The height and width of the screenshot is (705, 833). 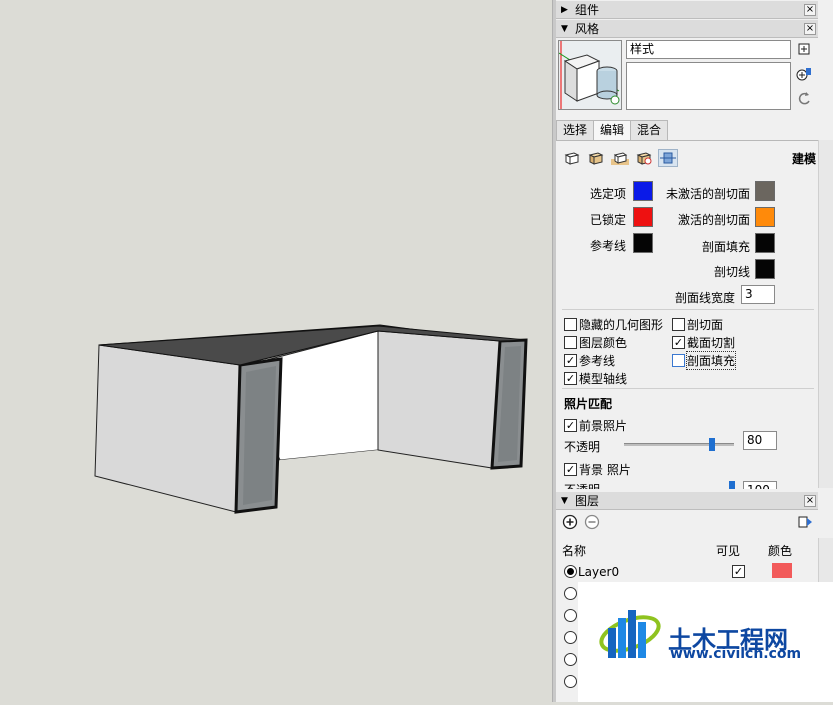 I want to click on section-cuts-checkbox: ✓ 截面切割, so click(x=703, y=342).